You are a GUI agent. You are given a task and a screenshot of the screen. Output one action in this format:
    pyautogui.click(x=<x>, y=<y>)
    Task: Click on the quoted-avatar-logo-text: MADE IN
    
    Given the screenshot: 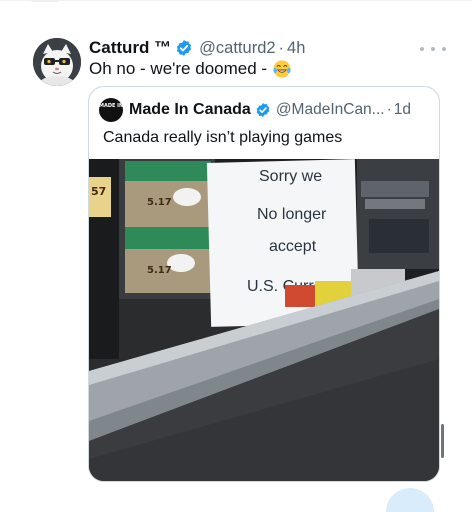 What is the action you would take?
    pyautogui.click(x=111, y=106)
    